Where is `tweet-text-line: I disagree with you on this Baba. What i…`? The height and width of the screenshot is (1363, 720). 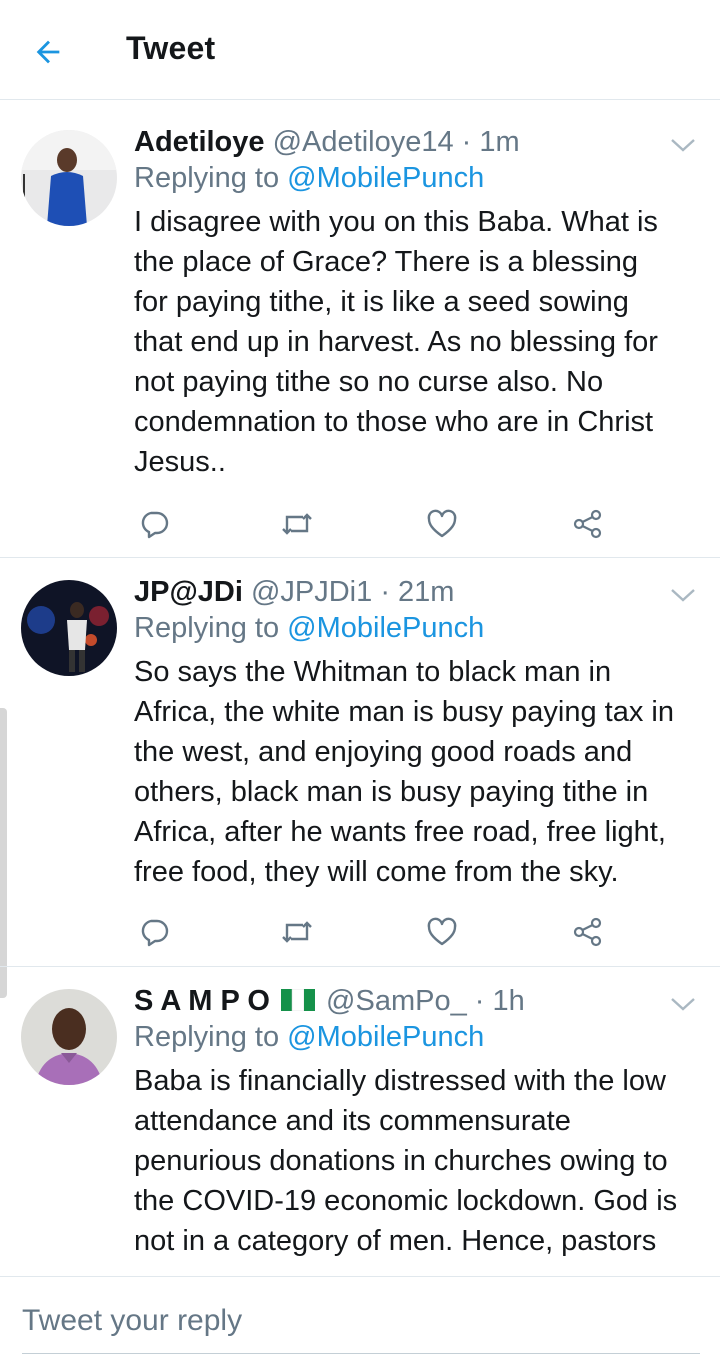
tweet-text-line: I disagree with you on this Baba. What i… is located at coordinates (396, 222).